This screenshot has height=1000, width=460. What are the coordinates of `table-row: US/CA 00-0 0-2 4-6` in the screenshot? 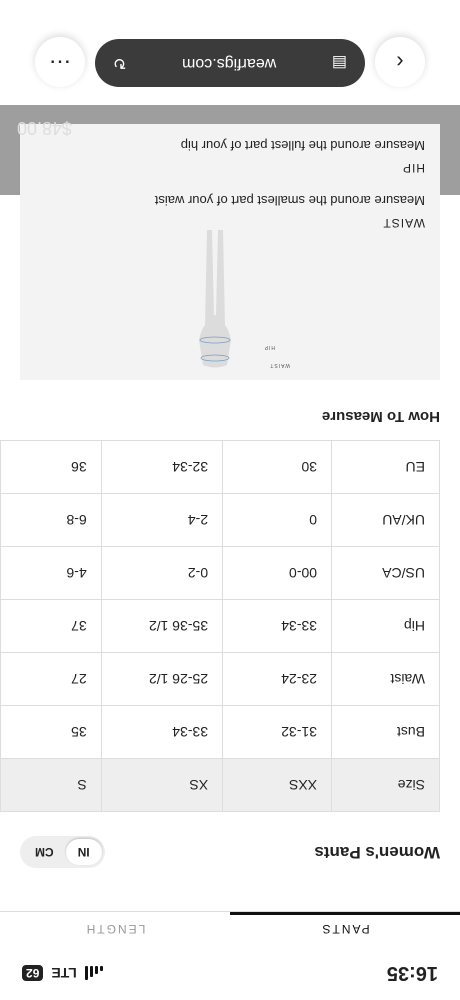 It's located at (220, 573).